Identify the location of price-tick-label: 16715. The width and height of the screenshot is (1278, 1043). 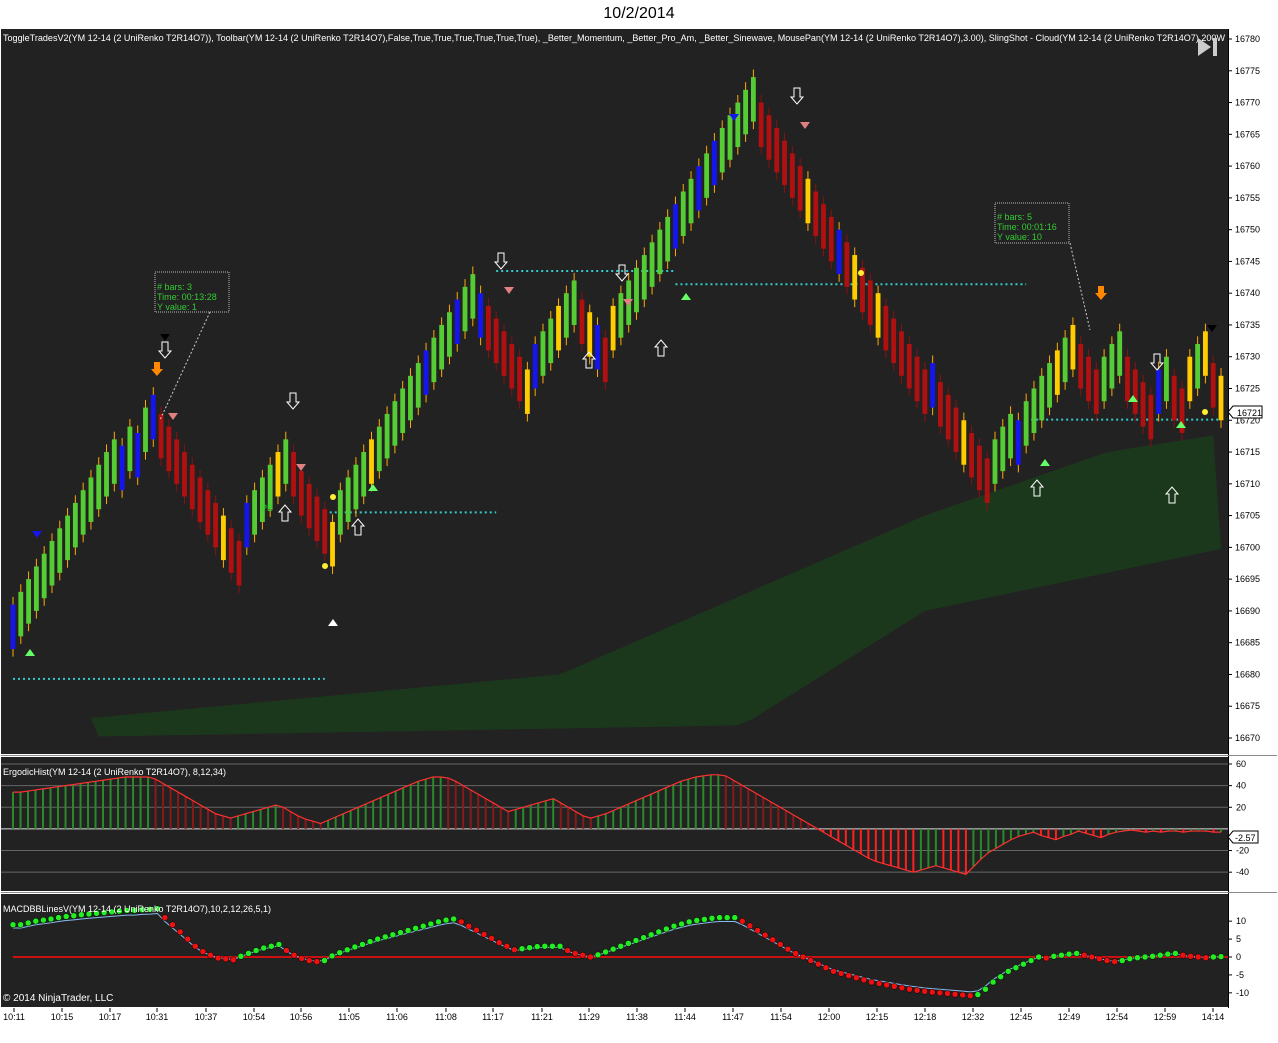
(1247, 452).